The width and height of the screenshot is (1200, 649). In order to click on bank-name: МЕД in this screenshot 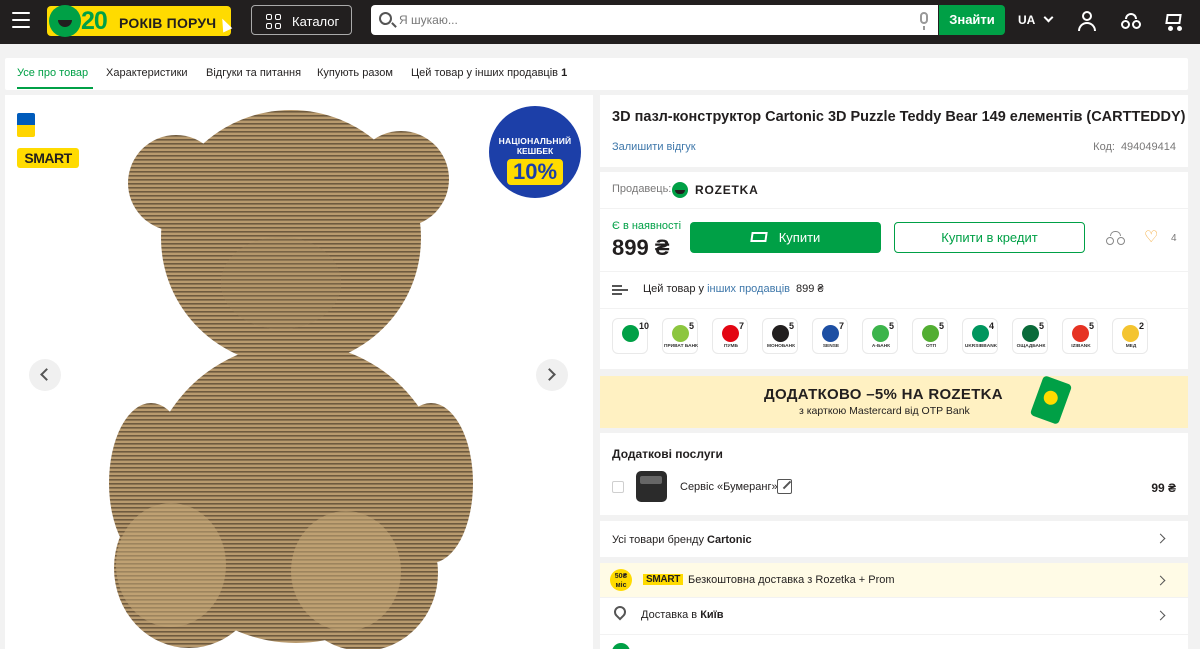, I will do `click(1131, 346)`.